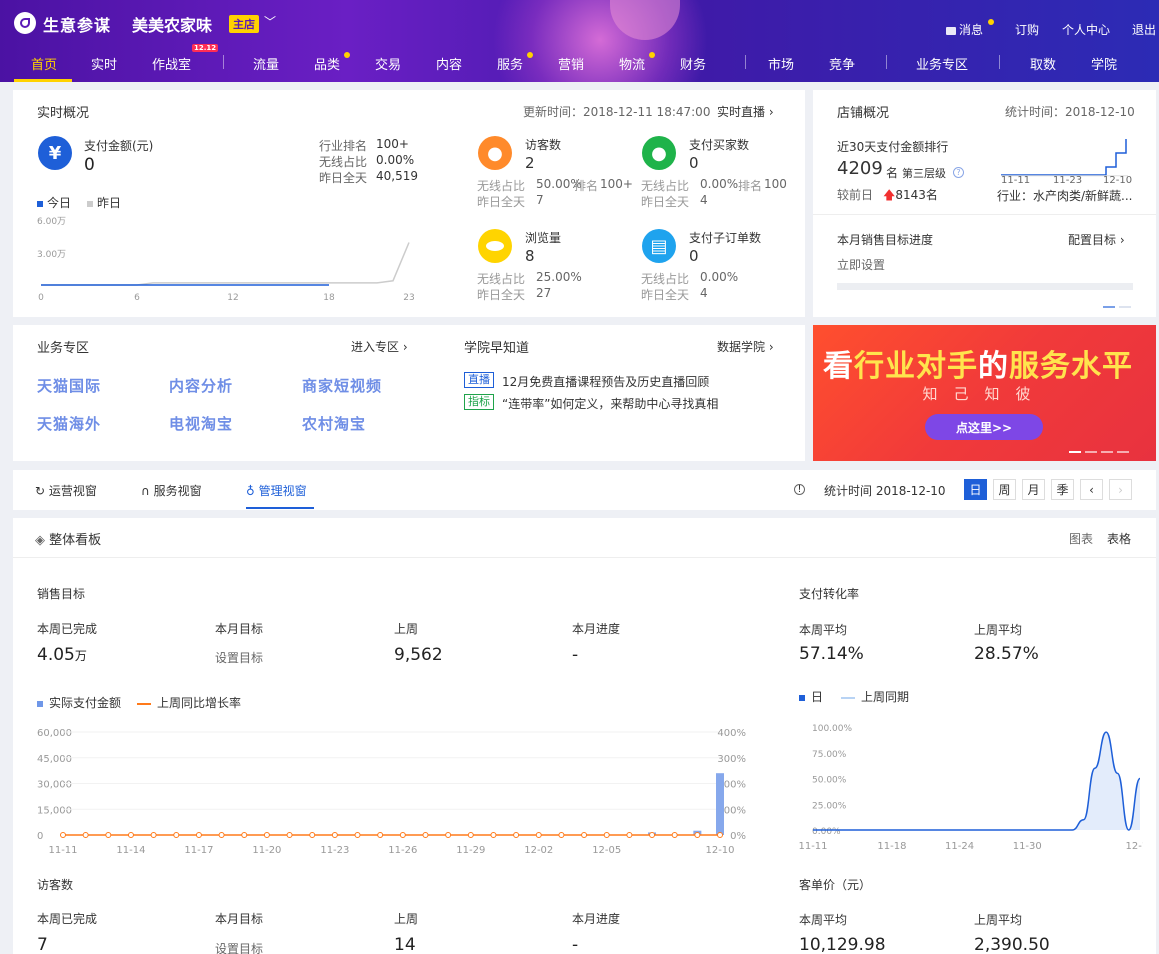 This screenshot has height=954, width=1159. I want to click on realtime-live-link: 实时直播 ›, so click(745, 111).